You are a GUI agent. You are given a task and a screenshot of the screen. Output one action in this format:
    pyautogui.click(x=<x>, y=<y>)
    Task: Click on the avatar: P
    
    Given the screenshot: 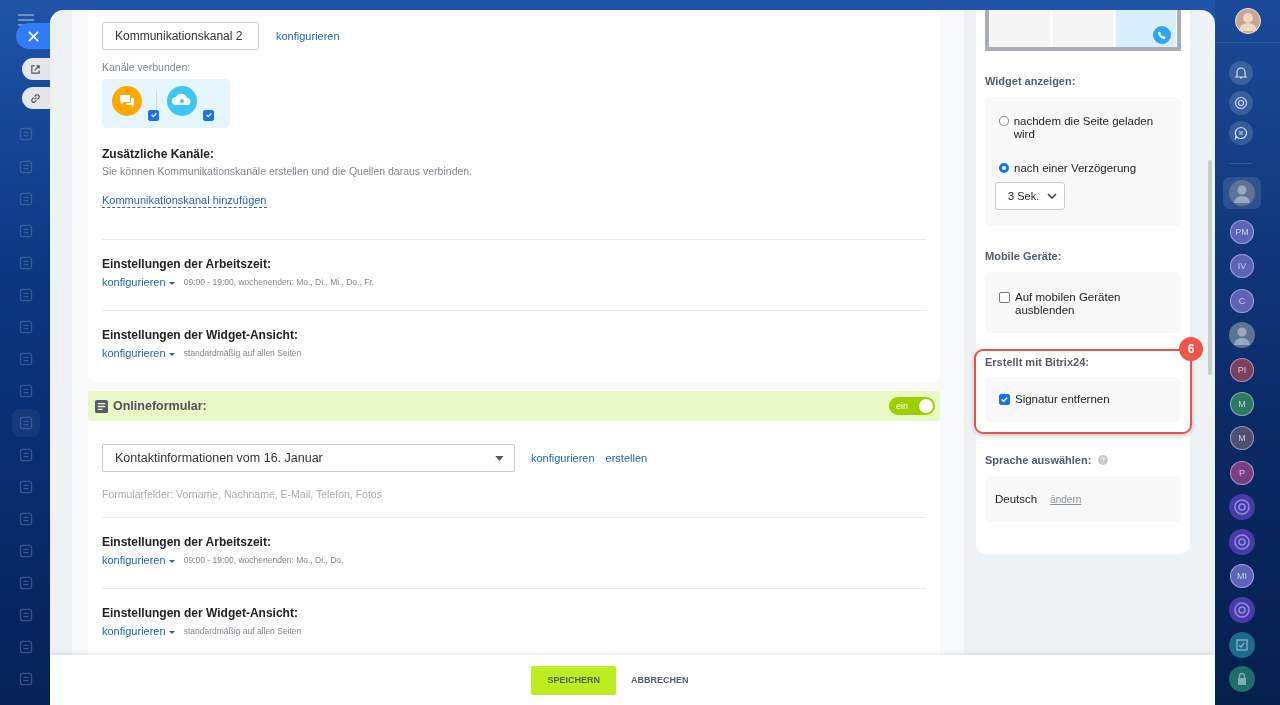 What is the action you would take?
    pyautogui.click(x=1242, y=472)
    